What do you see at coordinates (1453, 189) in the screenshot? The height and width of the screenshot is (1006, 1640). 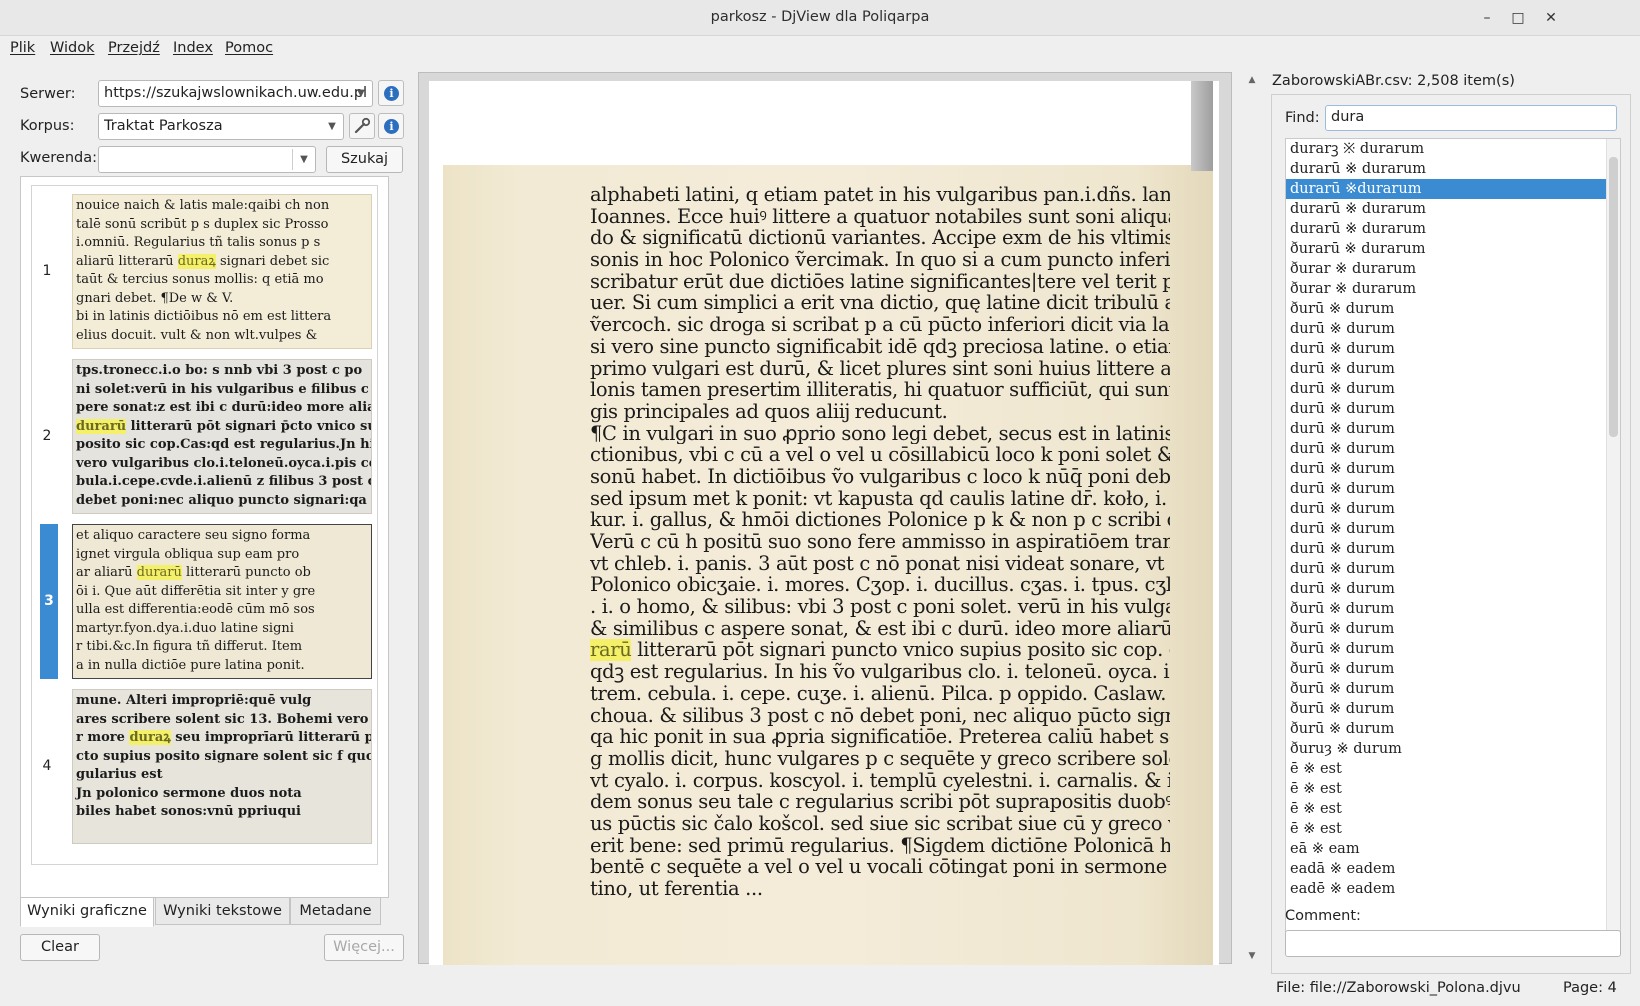 I see `index-list-item: durarū ※durarum` at bounding box center [1453, 189].